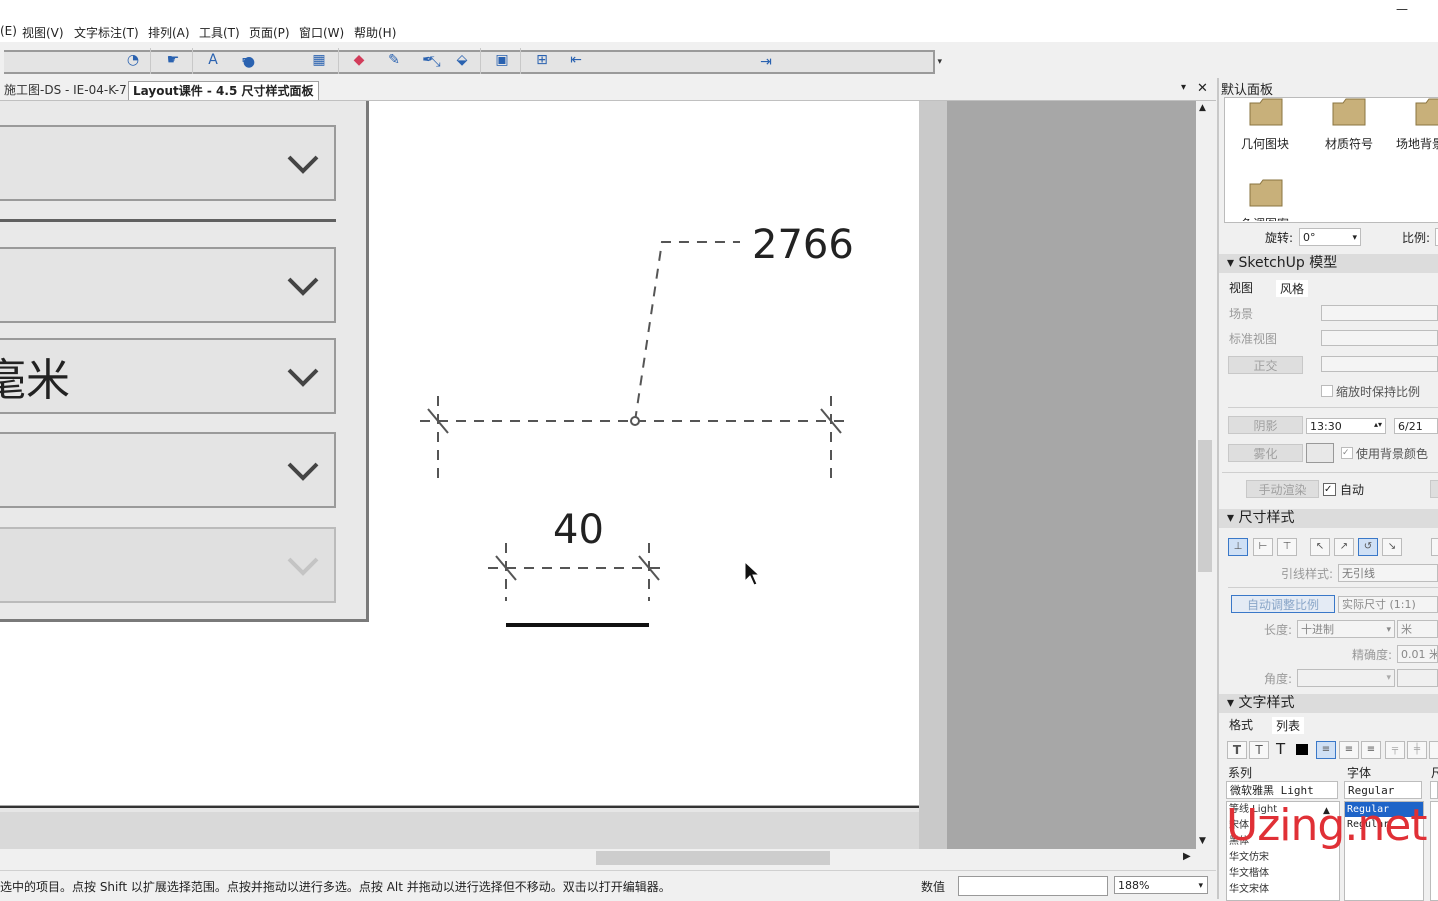  Describe the element at coordinates (1368, 547) in the screenshot. I see `dim-align-3-icon: ↺` at that location.